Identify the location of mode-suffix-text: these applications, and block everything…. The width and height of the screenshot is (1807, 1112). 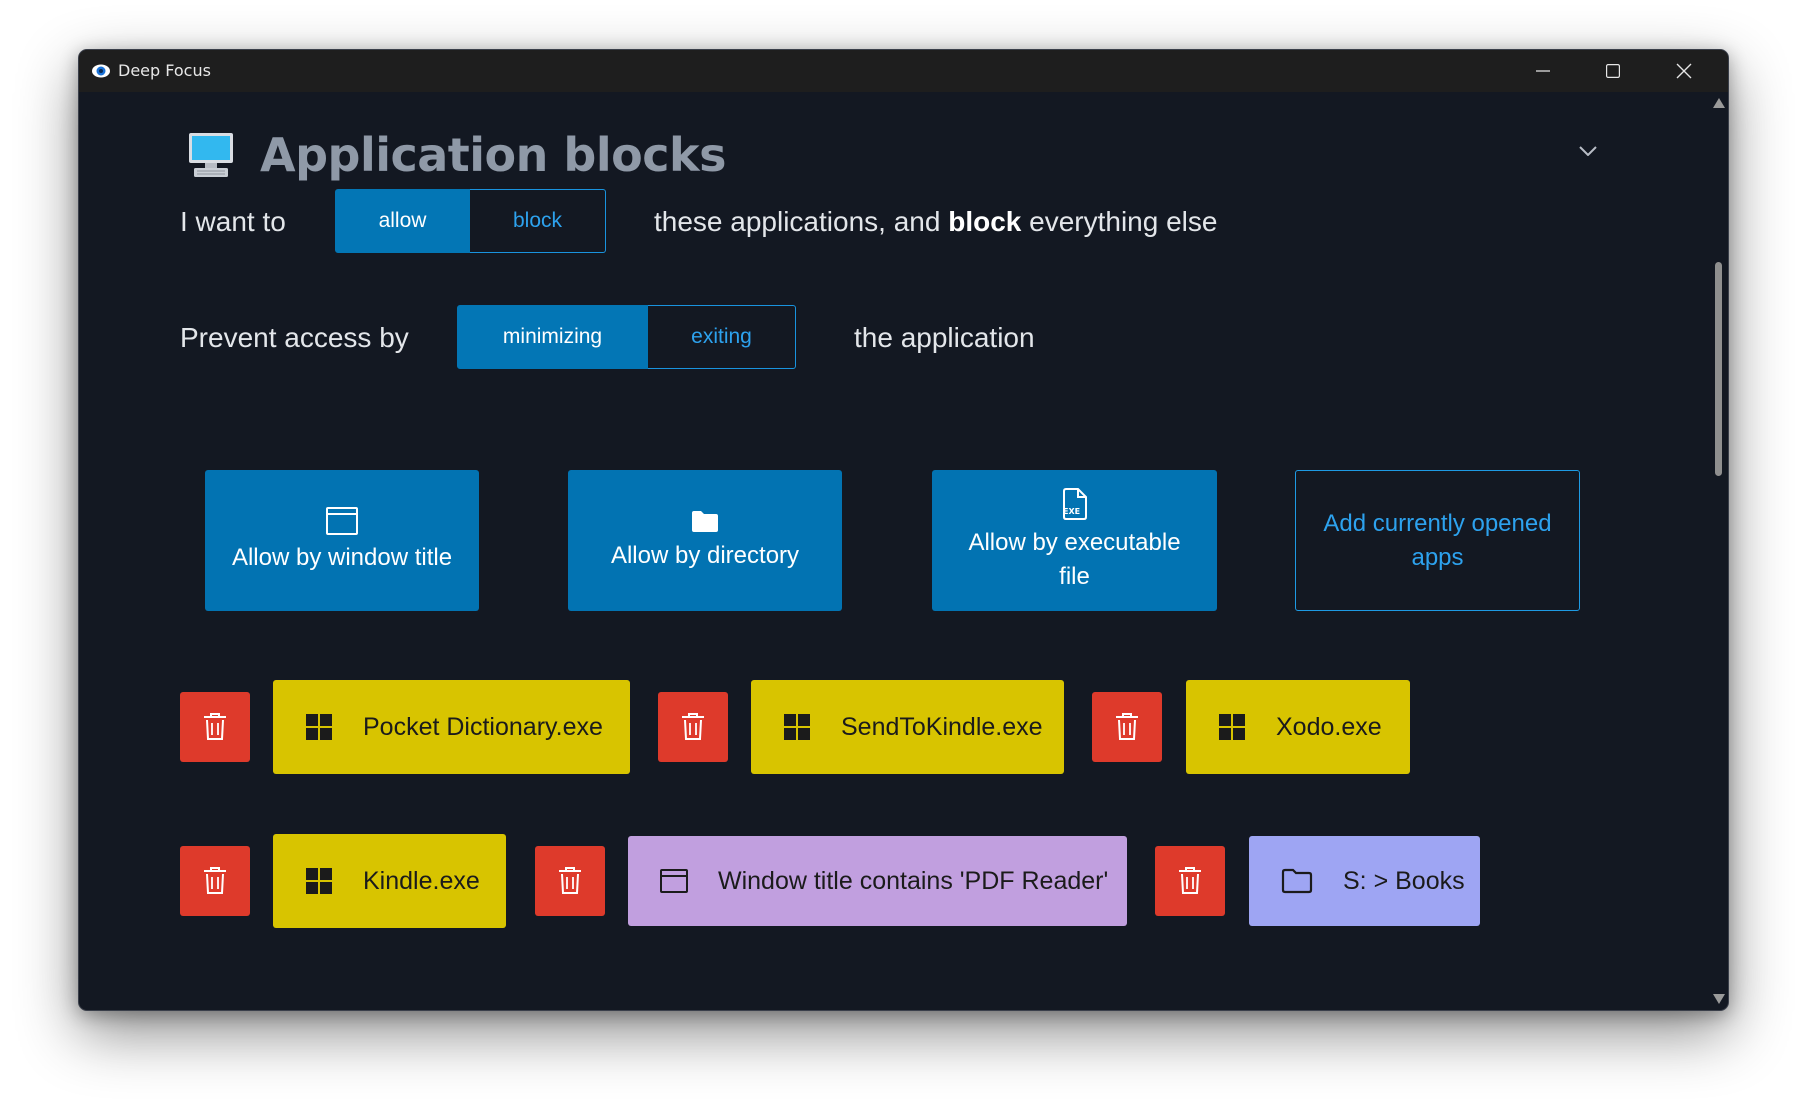
(935, 222).